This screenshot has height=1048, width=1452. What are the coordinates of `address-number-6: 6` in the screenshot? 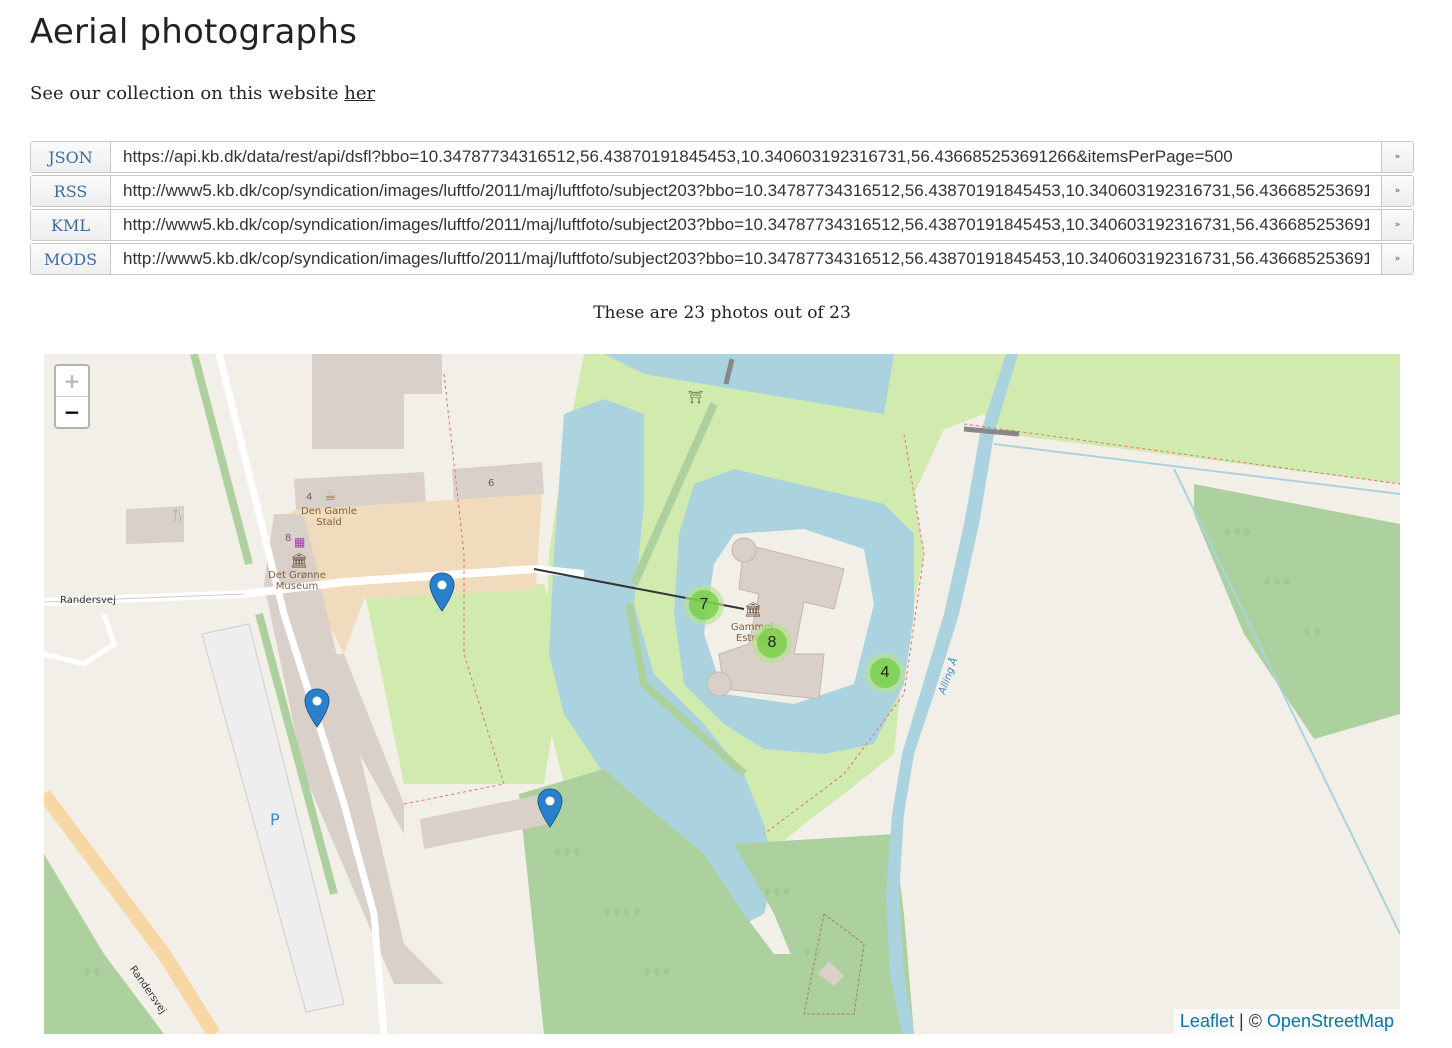 It's located at (491, 483).